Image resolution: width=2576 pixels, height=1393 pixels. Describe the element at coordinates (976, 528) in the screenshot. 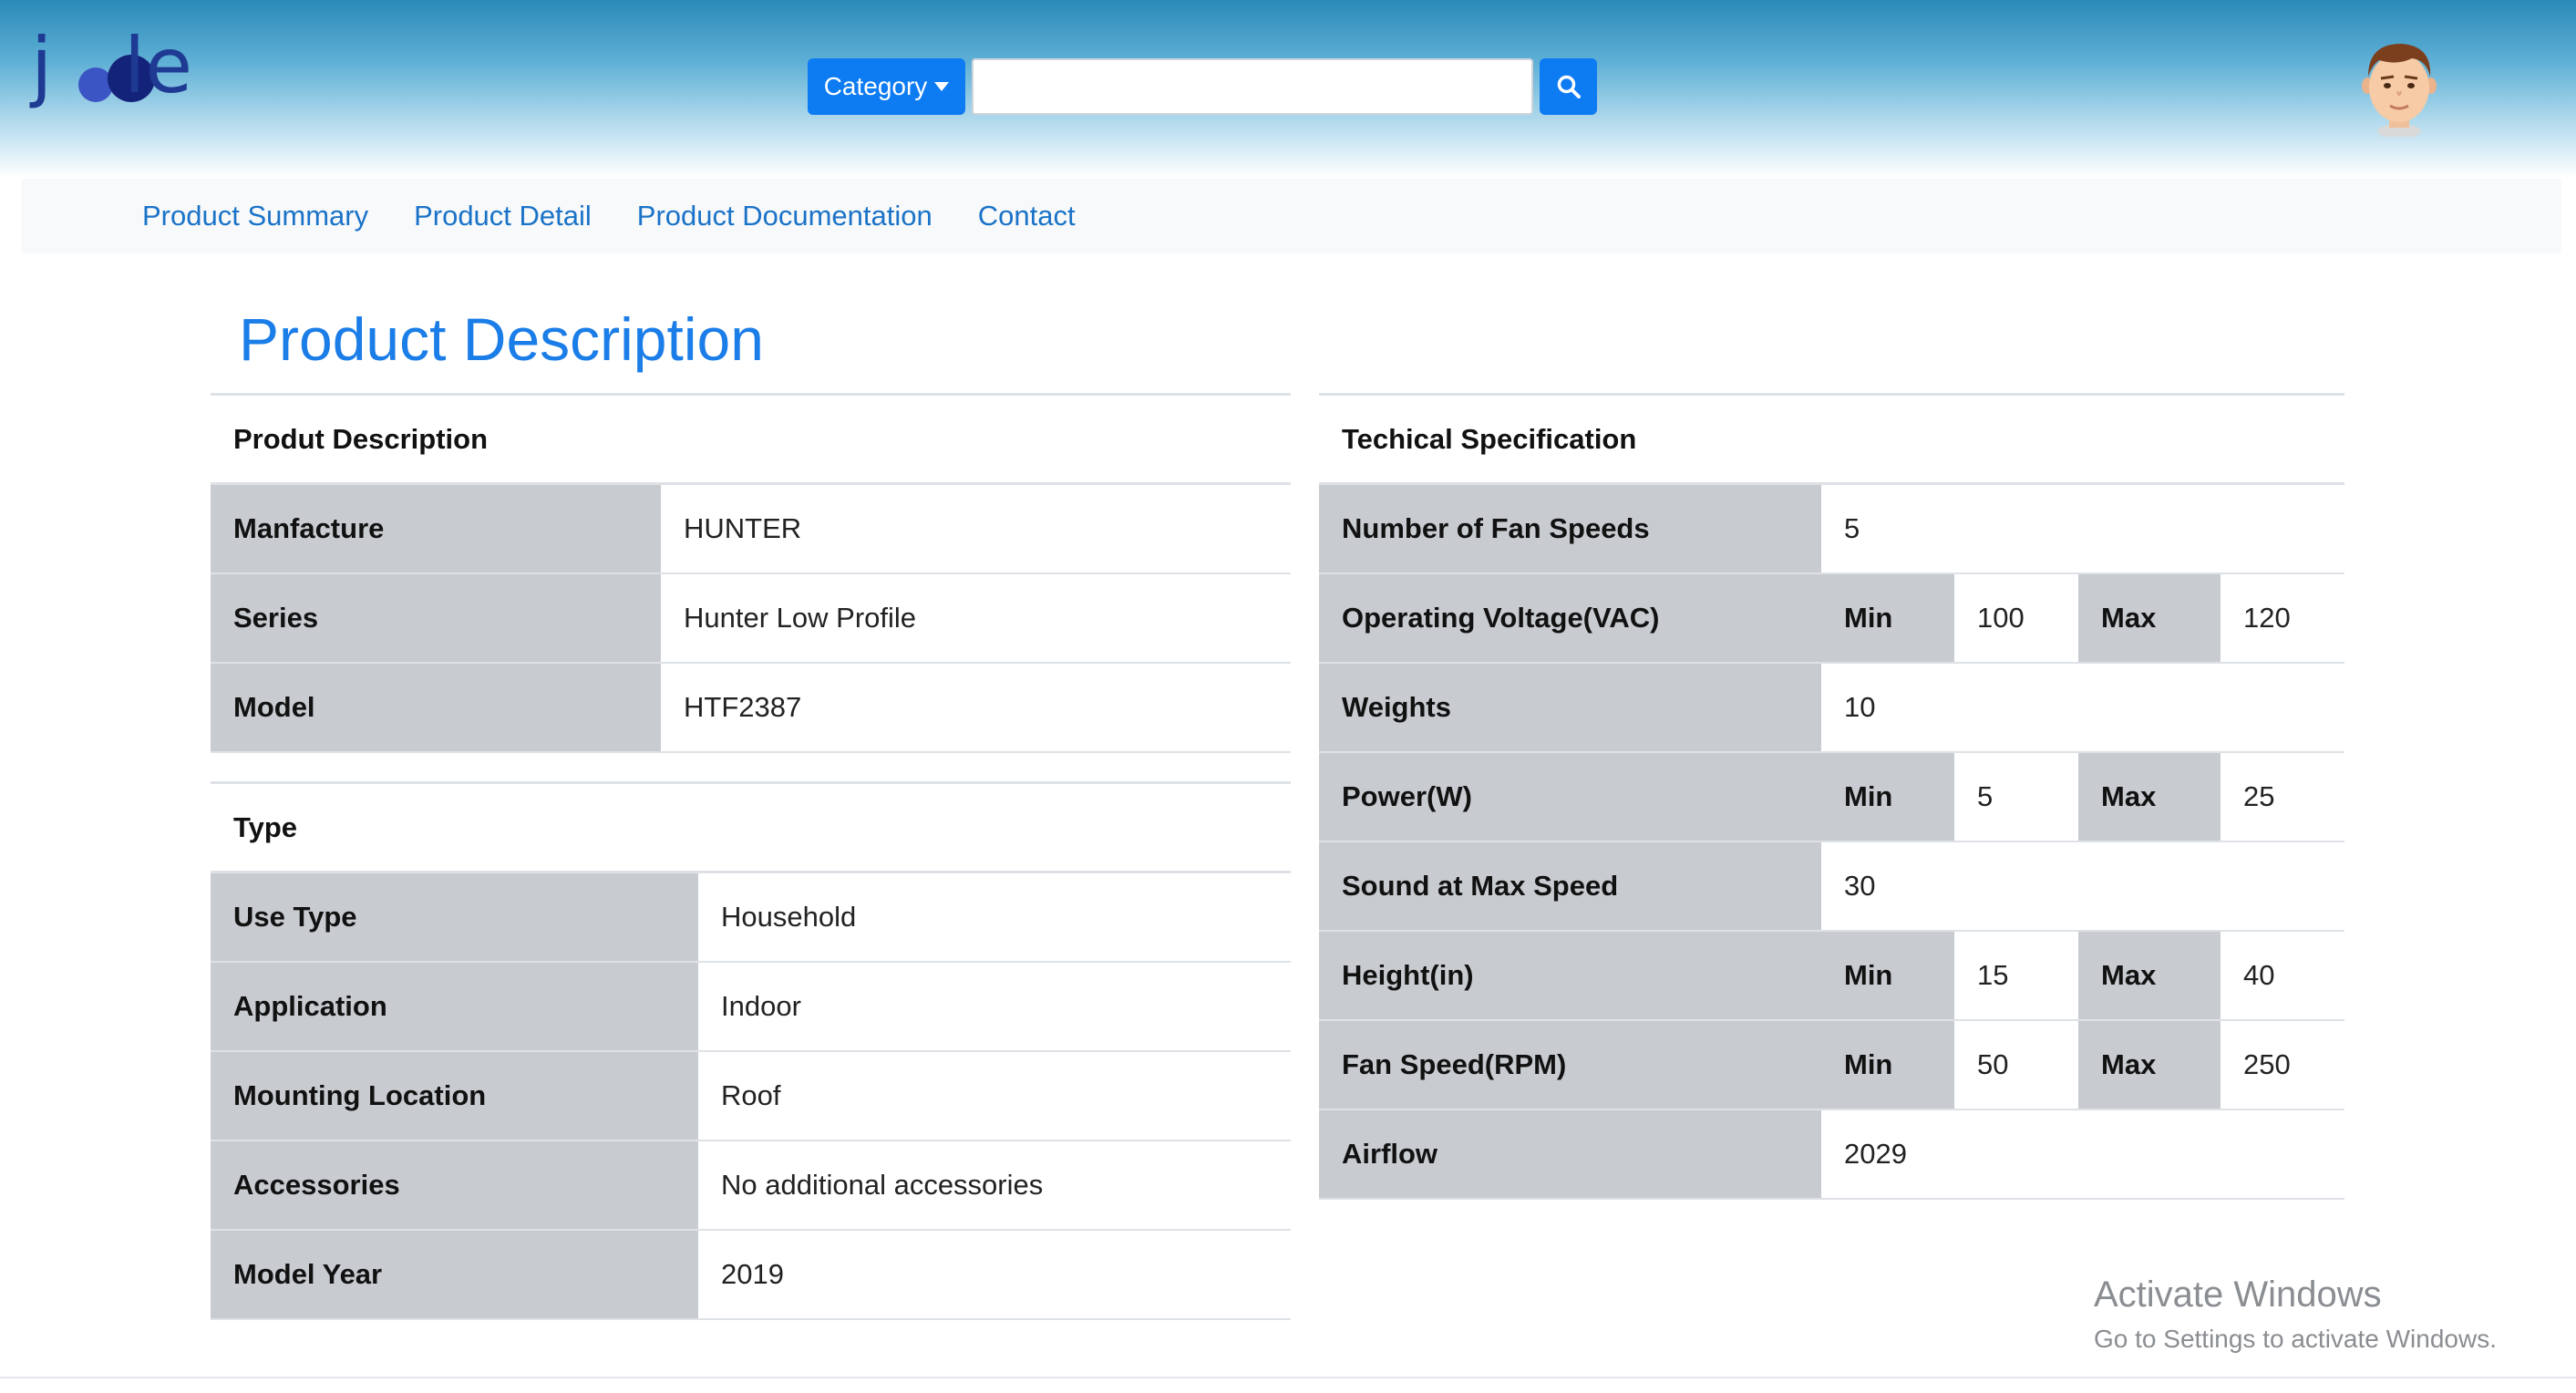

I see `row-value: HUNTER` at that location.